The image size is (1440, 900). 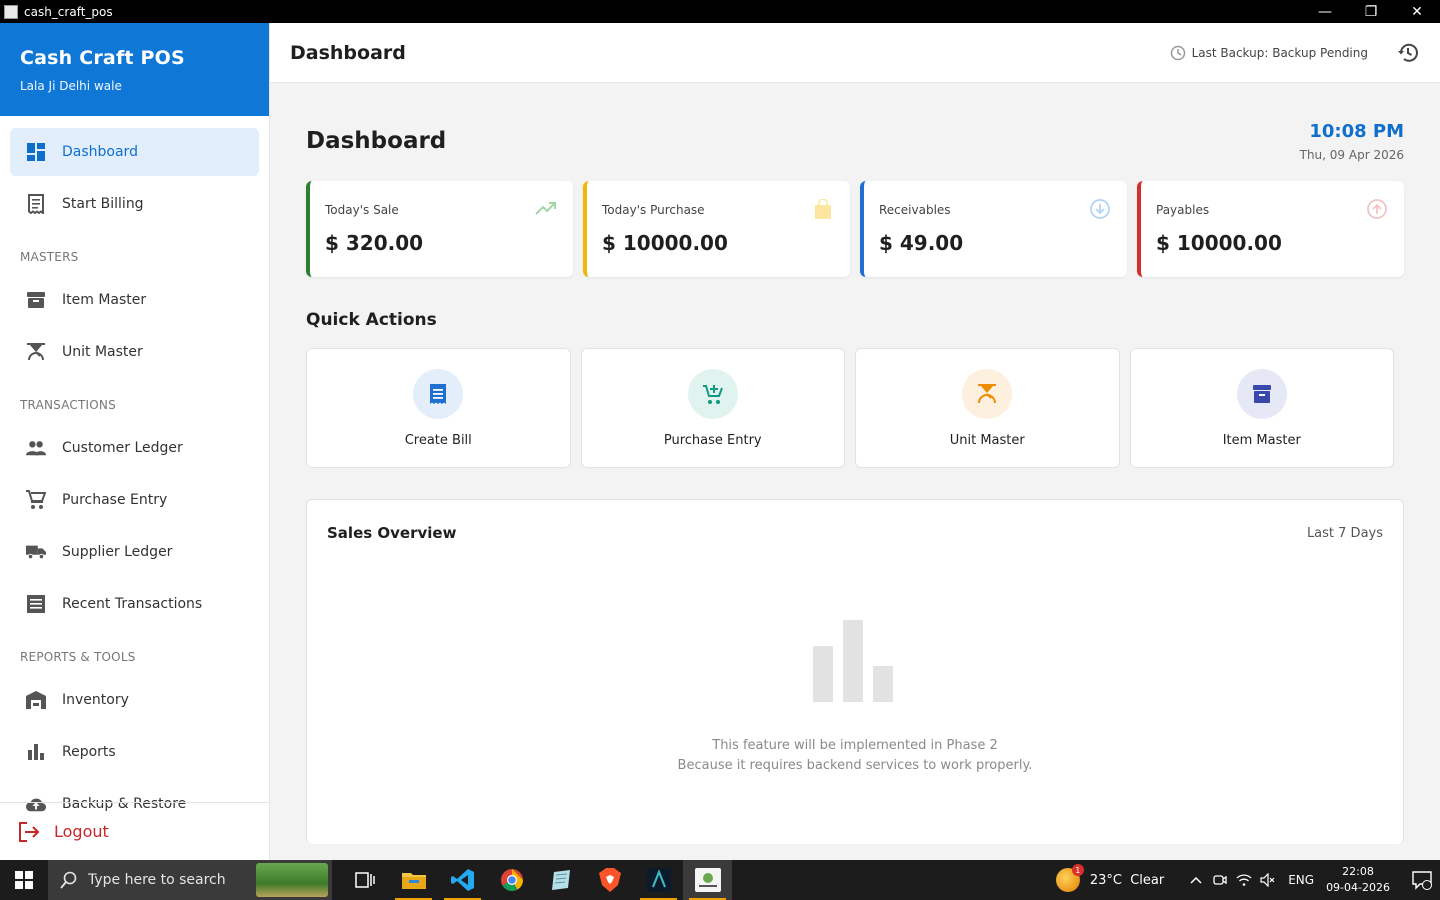 What do you see at coordinates (1417, 11) in the screenshot?
I see `close-button: ✕` at bounding box center [1417, 11].